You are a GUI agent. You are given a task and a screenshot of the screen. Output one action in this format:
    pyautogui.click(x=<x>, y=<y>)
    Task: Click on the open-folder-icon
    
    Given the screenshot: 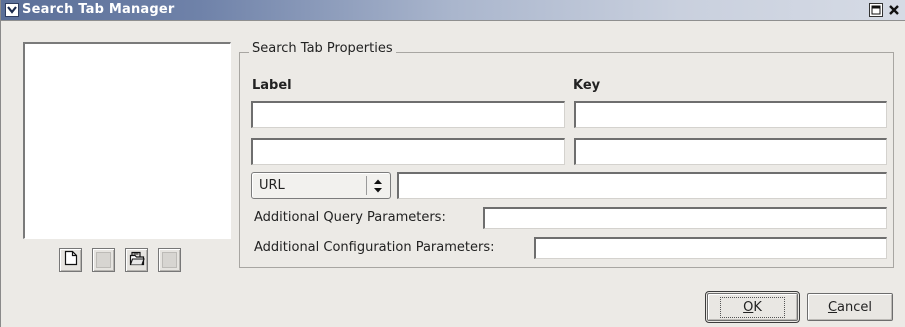 What is the action you would take?
    pyautogui.click(x=137, y=260)
    